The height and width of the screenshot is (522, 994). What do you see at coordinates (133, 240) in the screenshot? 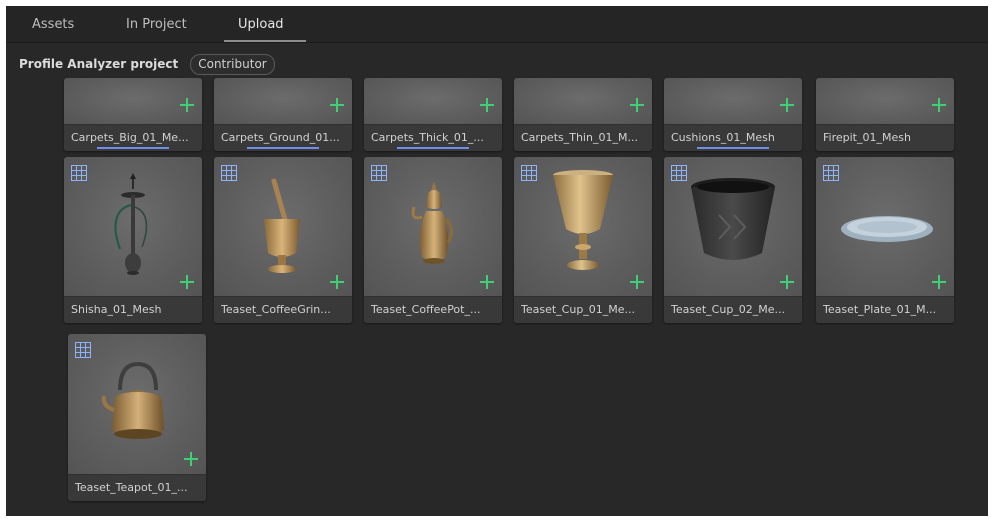
I see `asset-card: Shisha_01_Mesh` at bounding box center [133, 240].